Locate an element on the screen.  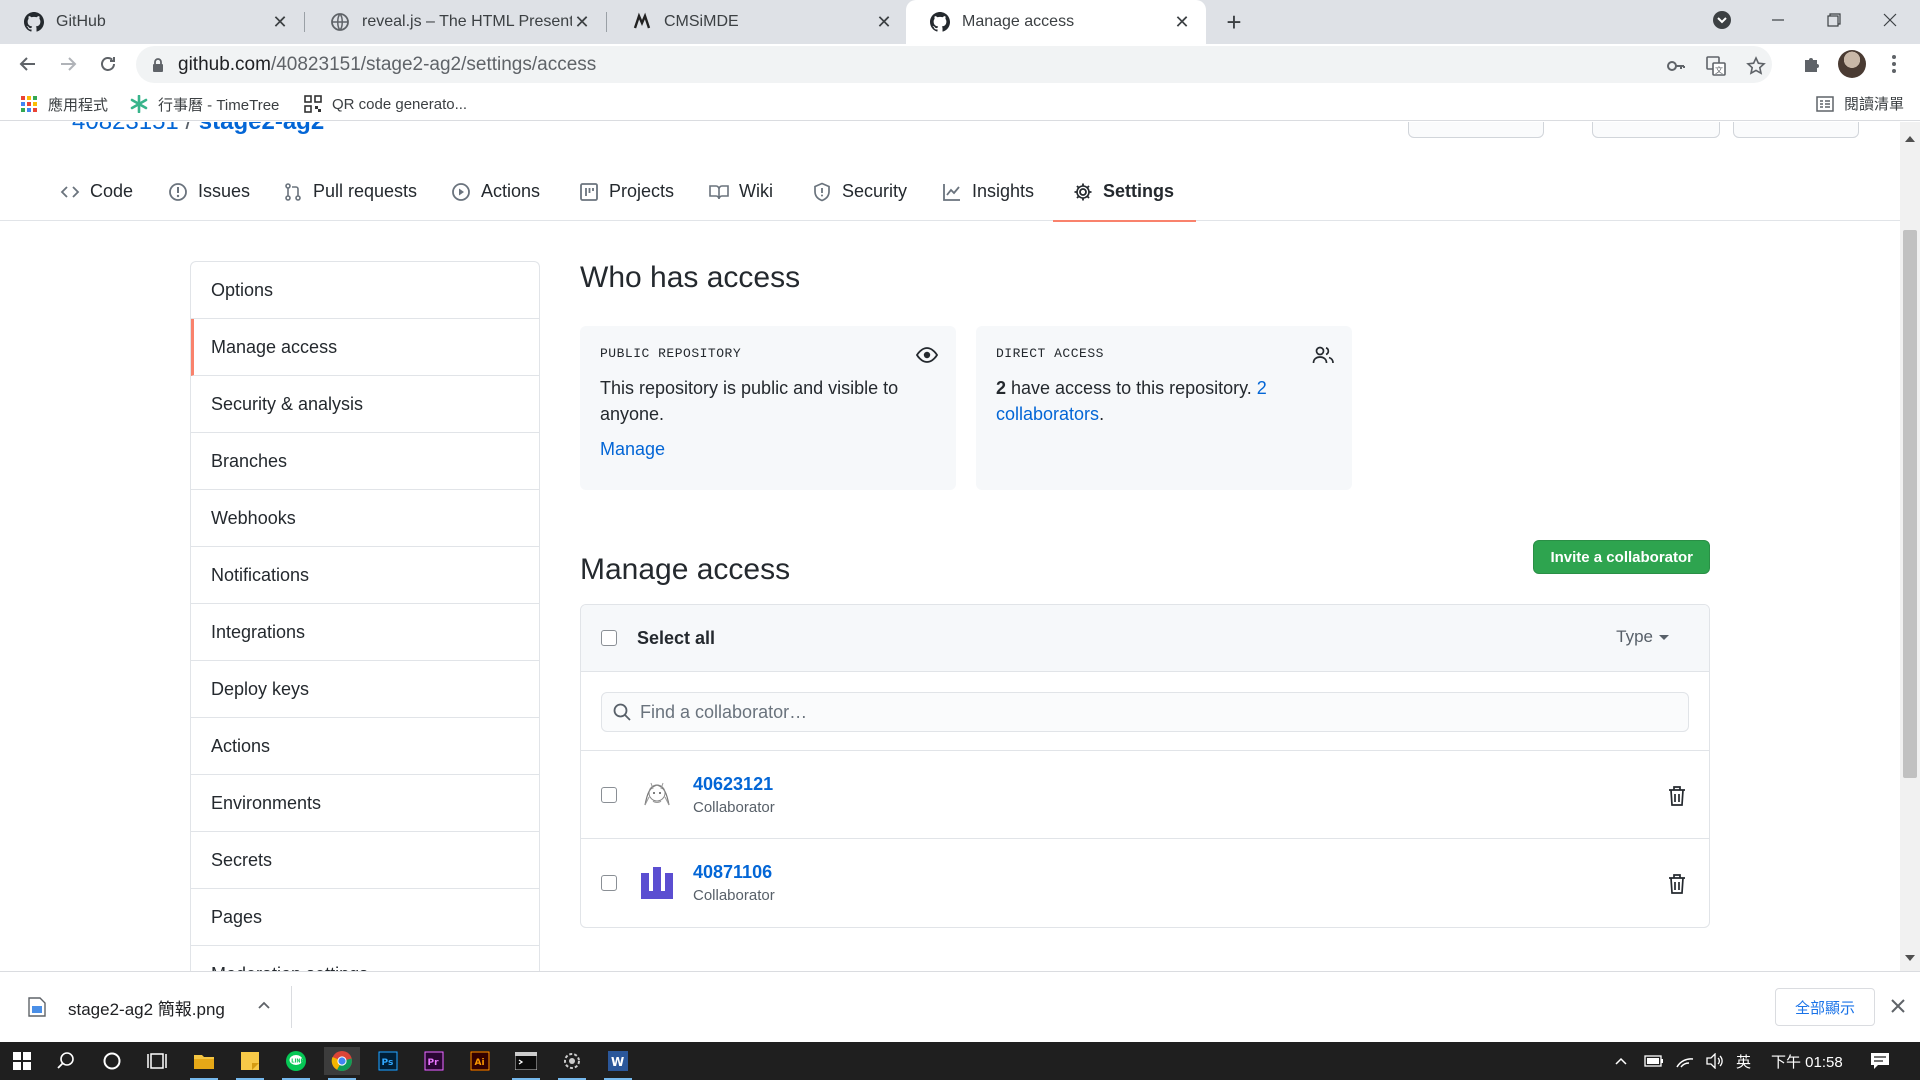
tab-settings: Settings is located at coordinates (1124, 192).